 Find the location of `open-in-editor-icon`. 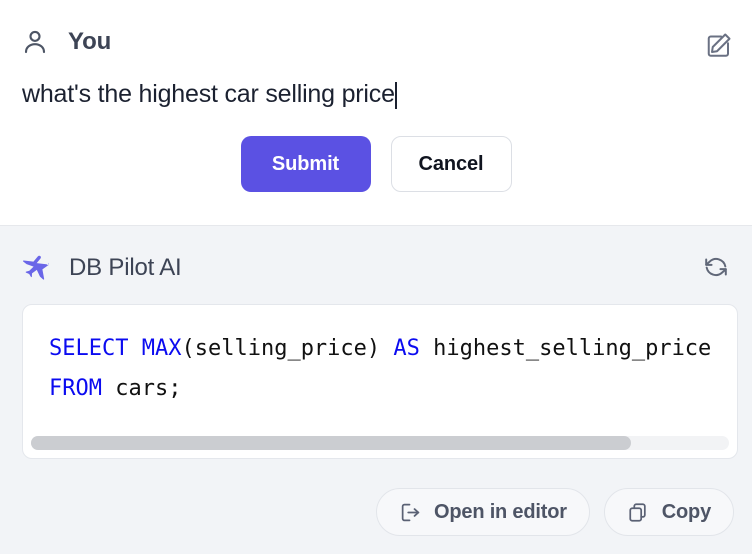

open-in-editor-icon is located at coordinates (410, 512).